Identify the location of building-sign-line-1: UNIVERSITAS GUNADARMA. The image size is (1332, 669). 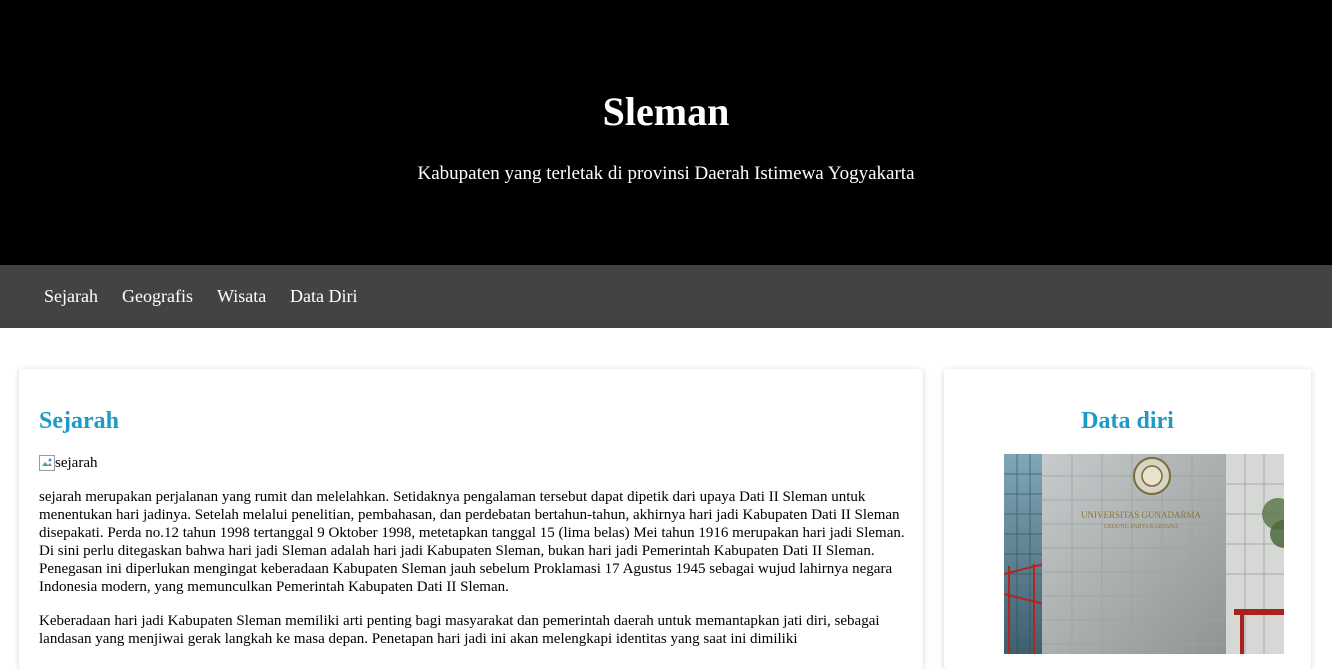
(1141, 515).